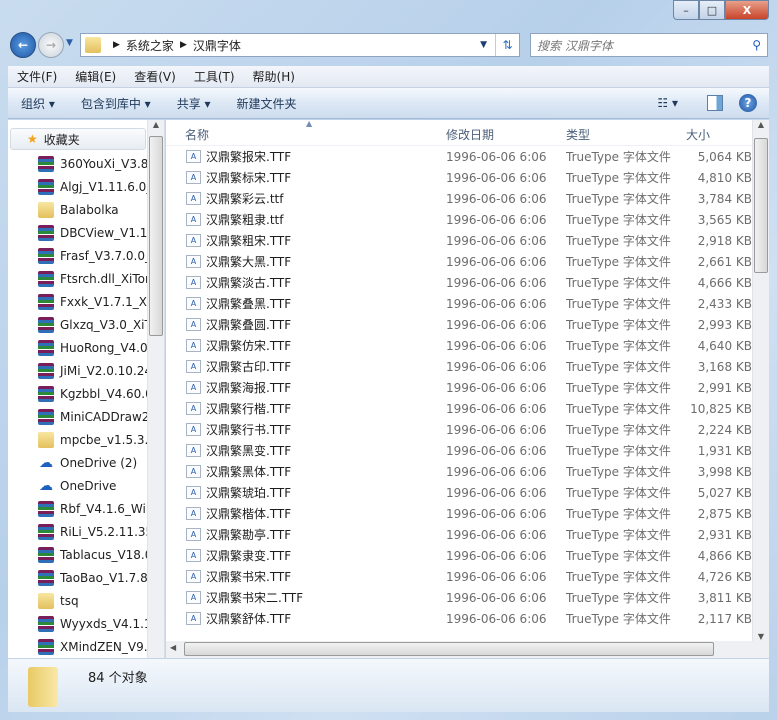  What do you see at coordinates (155, 76) in the screenshot?
I see `menu-view: 查看(V)` at bounding box center [155, 76].